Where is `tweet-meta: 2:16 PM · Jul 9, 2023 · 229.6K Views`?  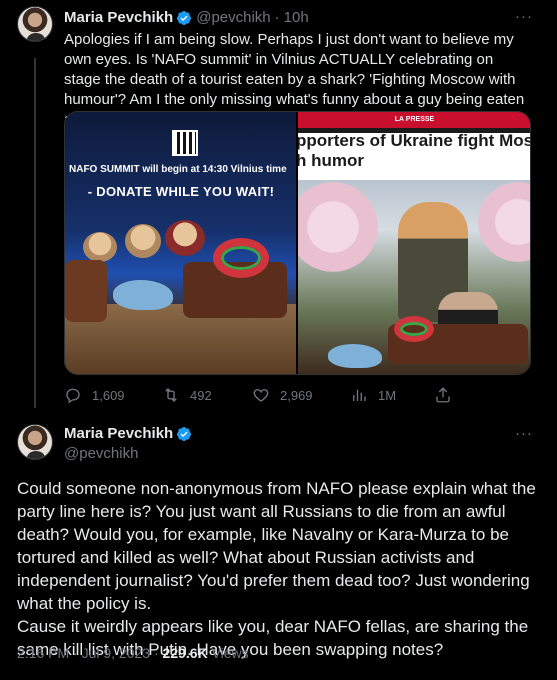 tweet-meta: 2:16 PM · Jul 9, 2023 · 229.6K Views is located at coordinates (133, 653).